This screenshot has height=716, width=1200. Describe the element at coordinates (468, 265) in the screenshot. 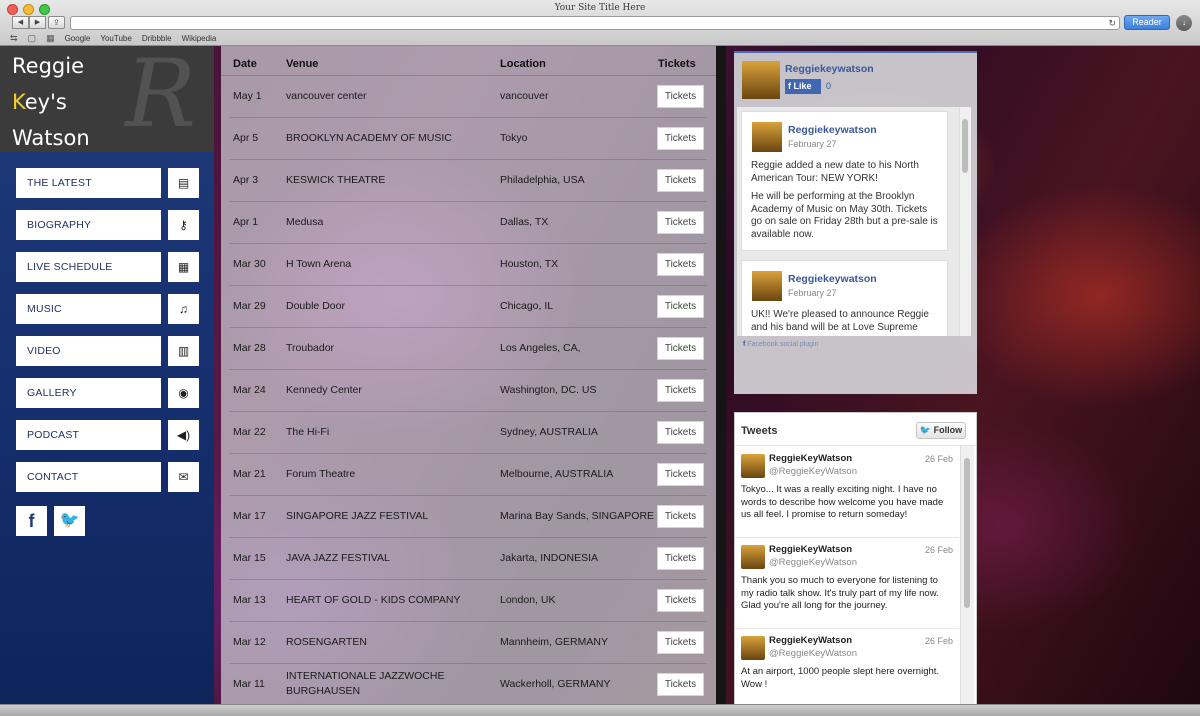

I see `table-row: Mar 30 H Town Arena Houston, TX Tickets` at that location.